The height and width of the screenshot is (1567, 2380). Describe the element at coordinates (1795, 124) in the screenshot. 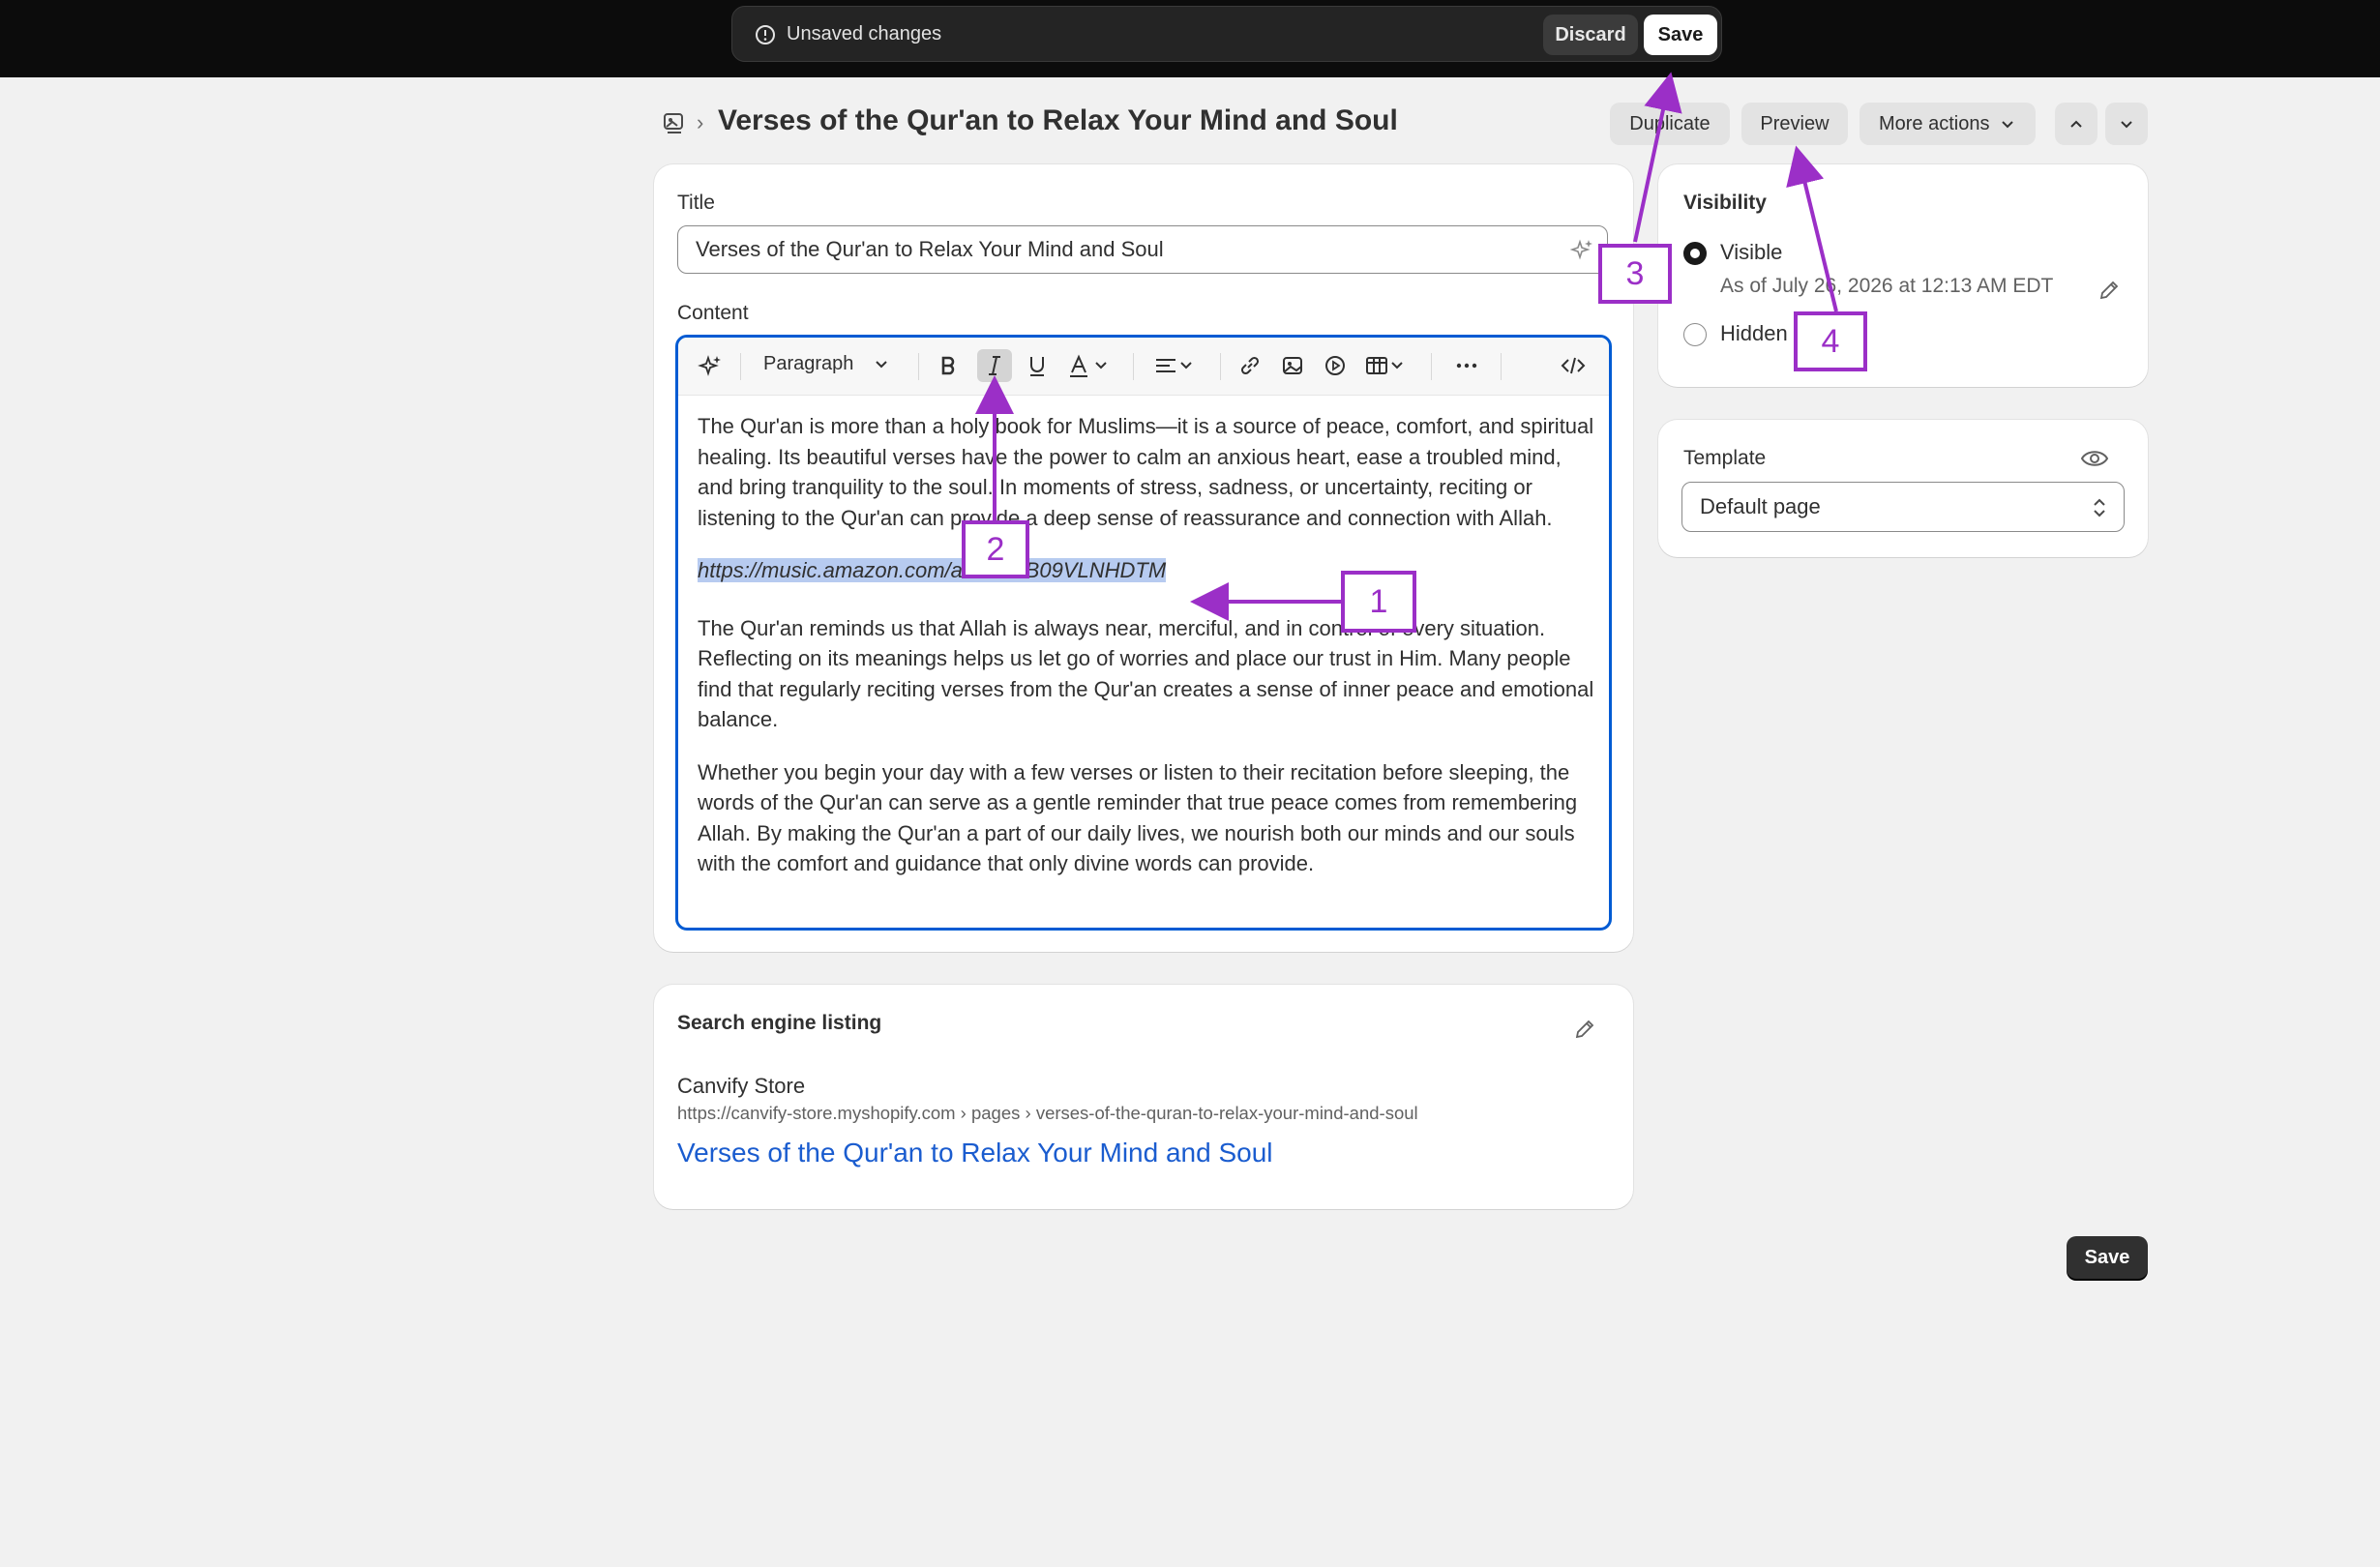

I see `preview-button: Preview` at that location.